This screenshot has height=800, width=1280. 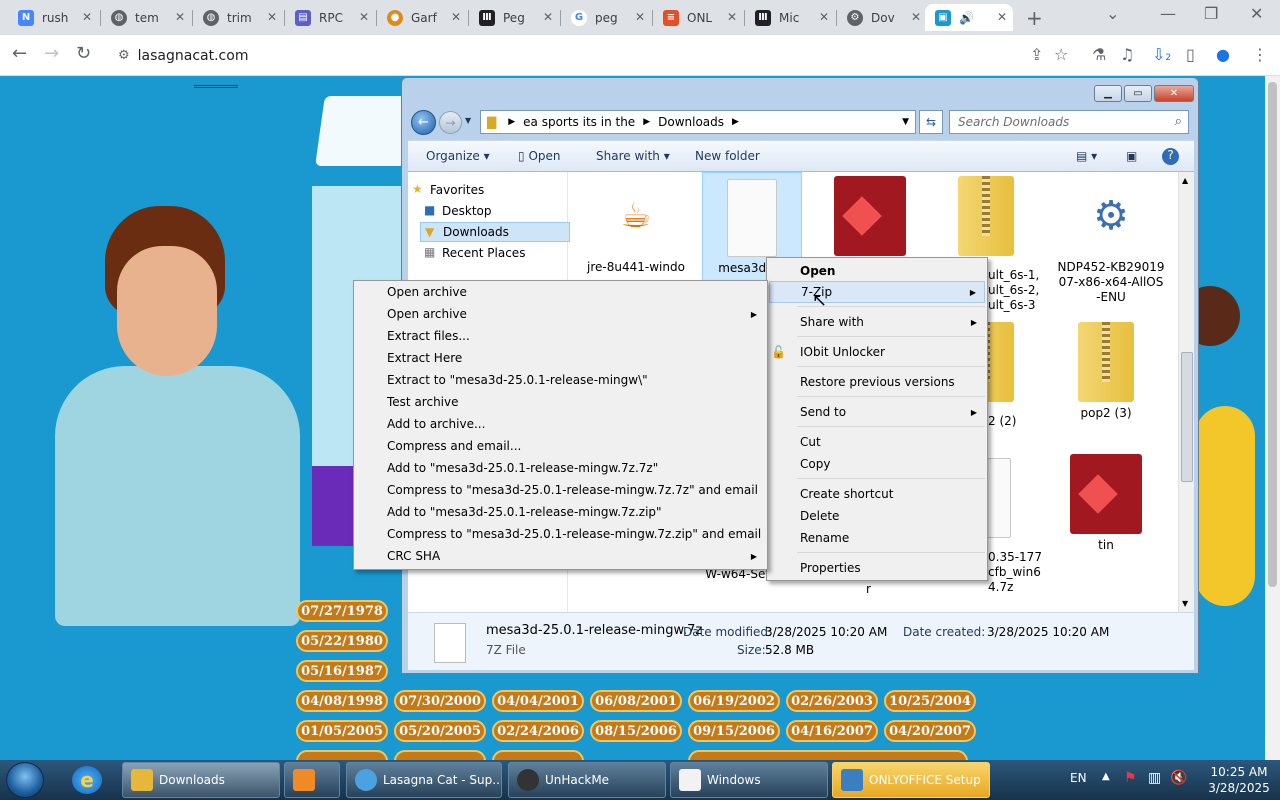 I want to click on date-link: 06/19/2002, so click(x=734, y=701).